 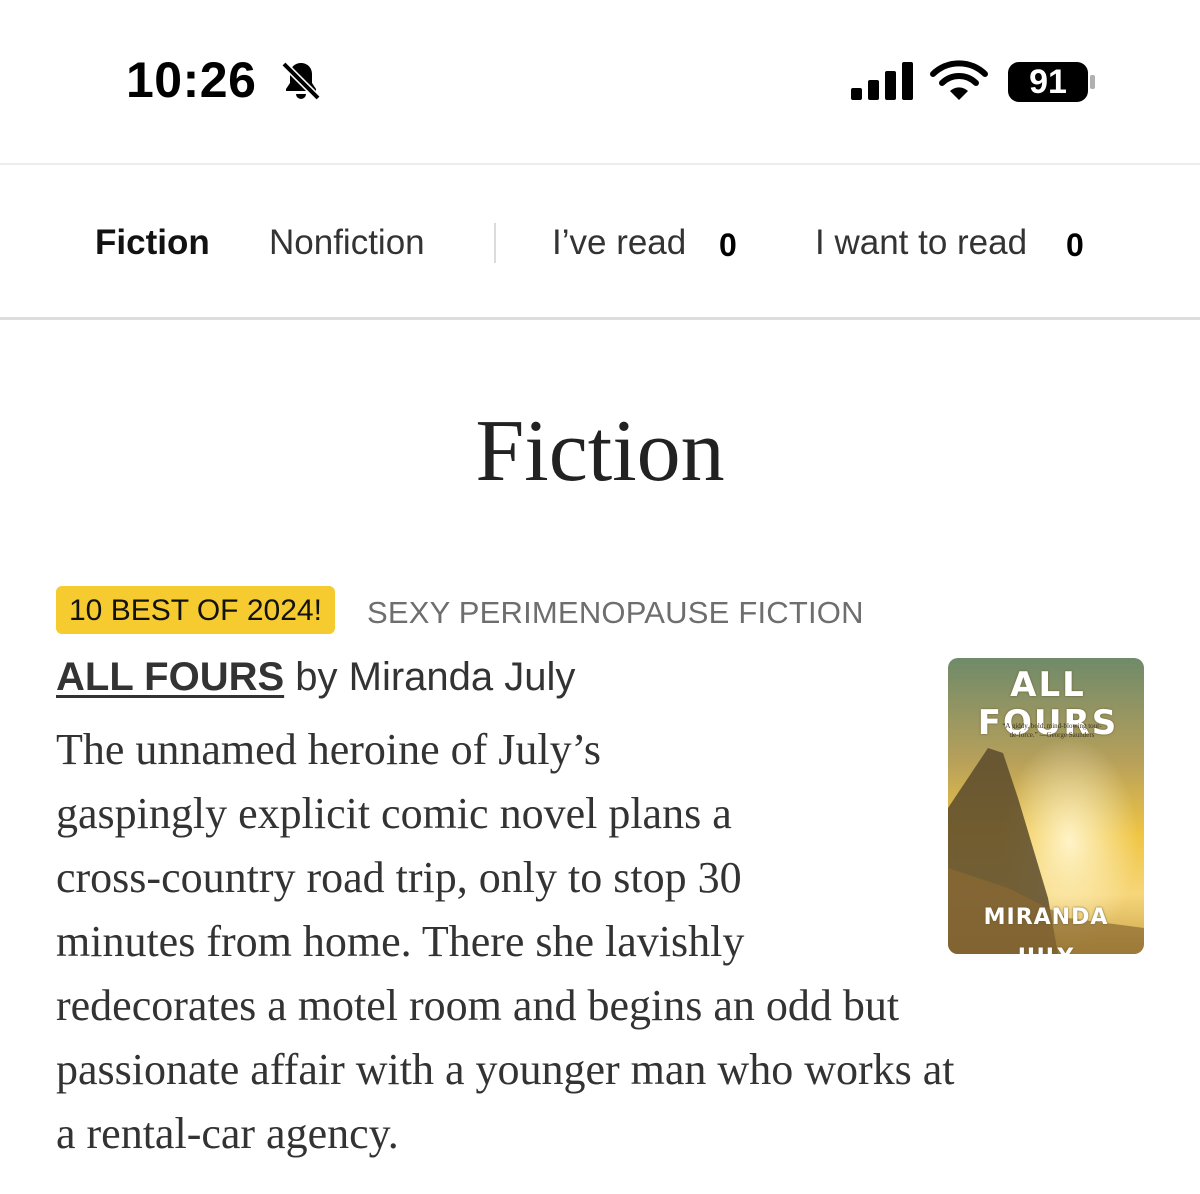 I want to click on tabbar-divider, so click(x=600, y=318).